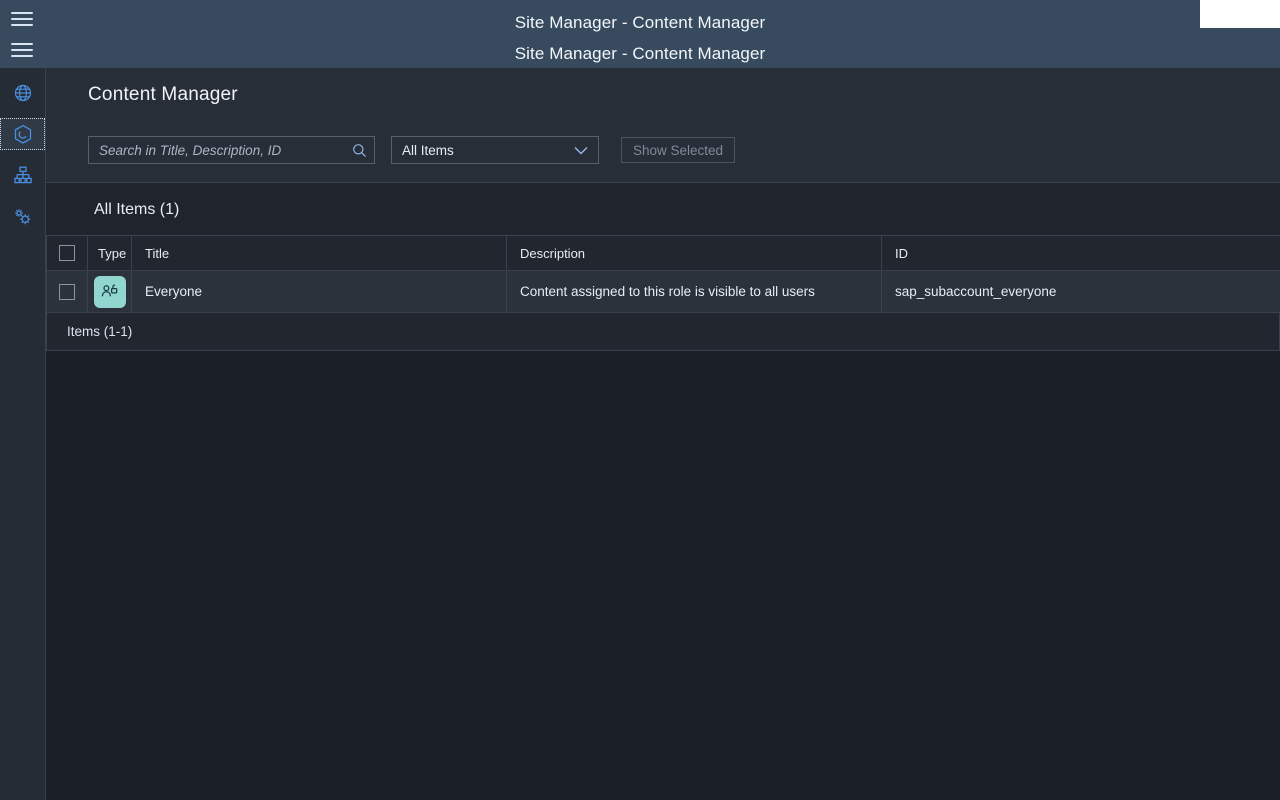 The height and width of the screenshot is (800, 1280). I want to click on row-select-cell, so click(67, 291).